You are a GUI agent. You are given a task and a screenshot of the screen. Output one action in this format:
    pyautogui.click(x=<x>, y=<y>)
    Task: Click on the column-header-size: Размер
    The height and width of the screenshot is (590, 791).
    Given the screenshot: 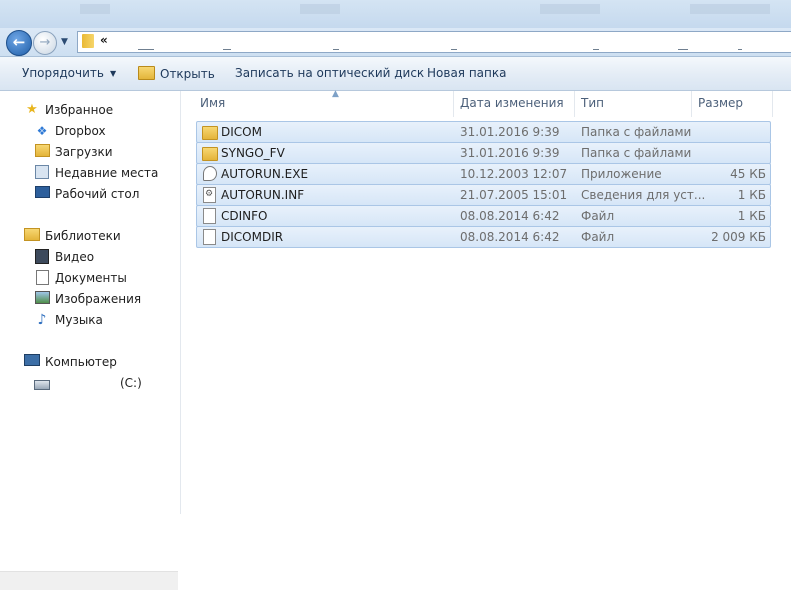 What is the action you would take?
    pyautogui.click(x=732, y=104)
    